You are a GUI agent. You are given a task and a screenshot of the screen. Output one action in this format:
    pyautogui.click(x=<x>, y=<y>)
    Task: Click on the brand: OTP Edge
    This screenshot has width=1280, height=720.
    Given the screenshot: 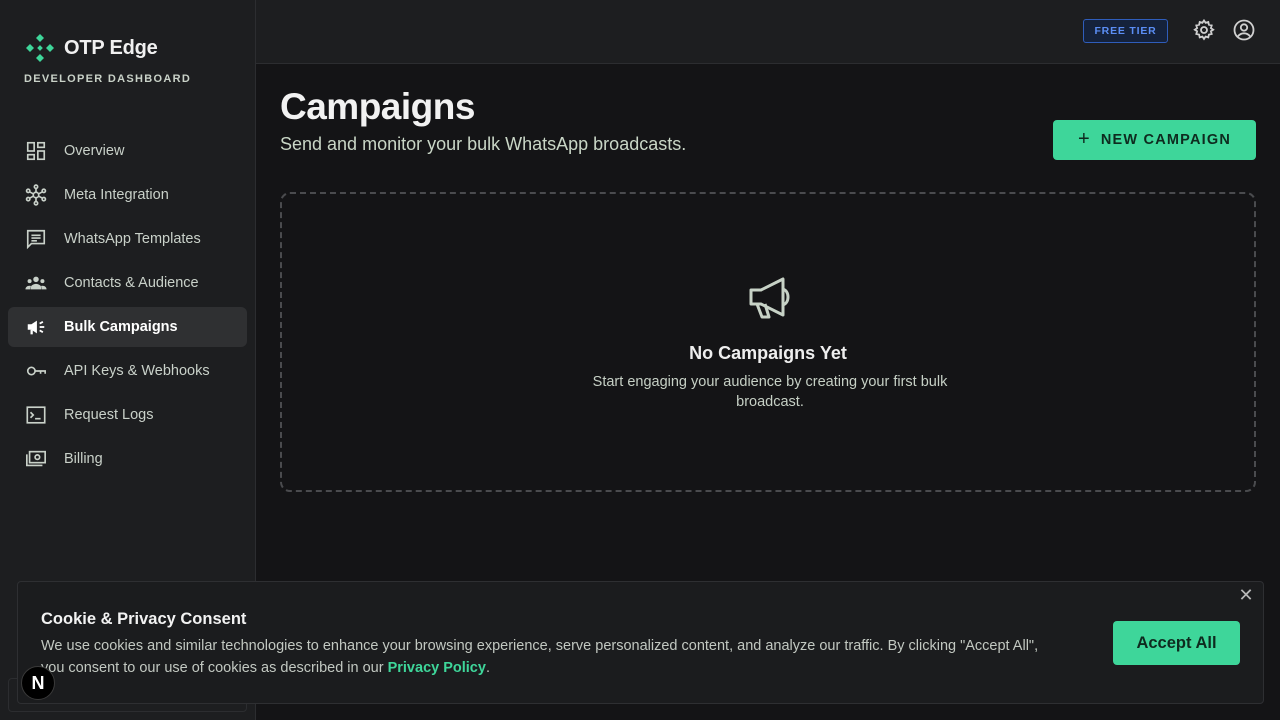 What is the action you would take?
    pyautogui.click(x=91, y=48)
    